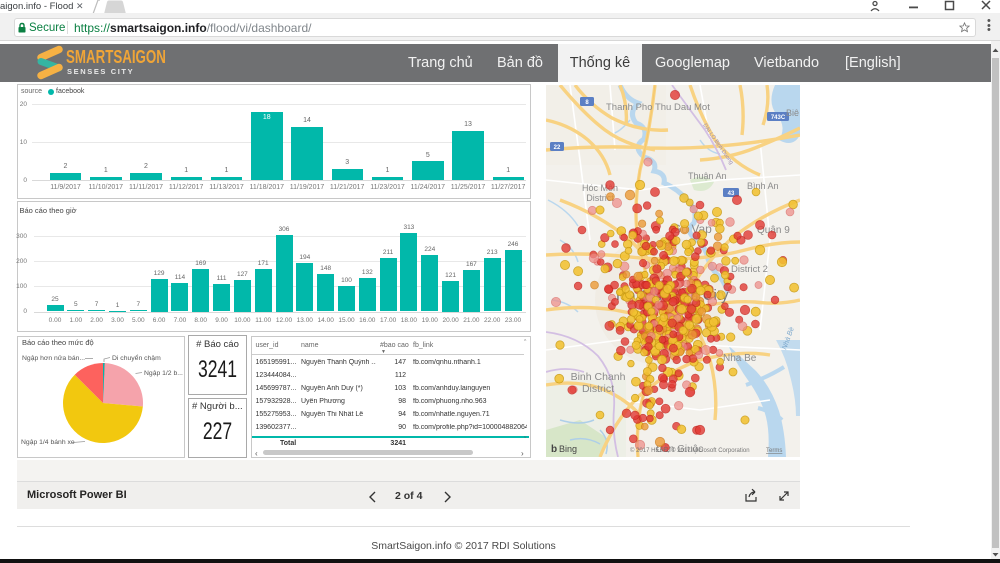  What do you see at coordinates (774, 451) in the screenshot?
I see `svg-text: Terms` at bounding box center [774, 451].